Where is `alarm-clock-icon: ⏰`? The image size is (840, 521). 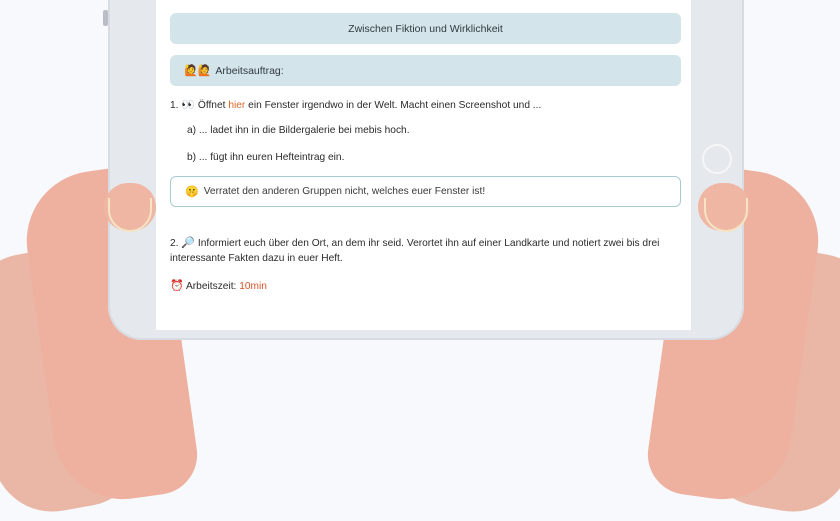 alarm-clock-icon: ⏰ is located at coordinates (177, 285).